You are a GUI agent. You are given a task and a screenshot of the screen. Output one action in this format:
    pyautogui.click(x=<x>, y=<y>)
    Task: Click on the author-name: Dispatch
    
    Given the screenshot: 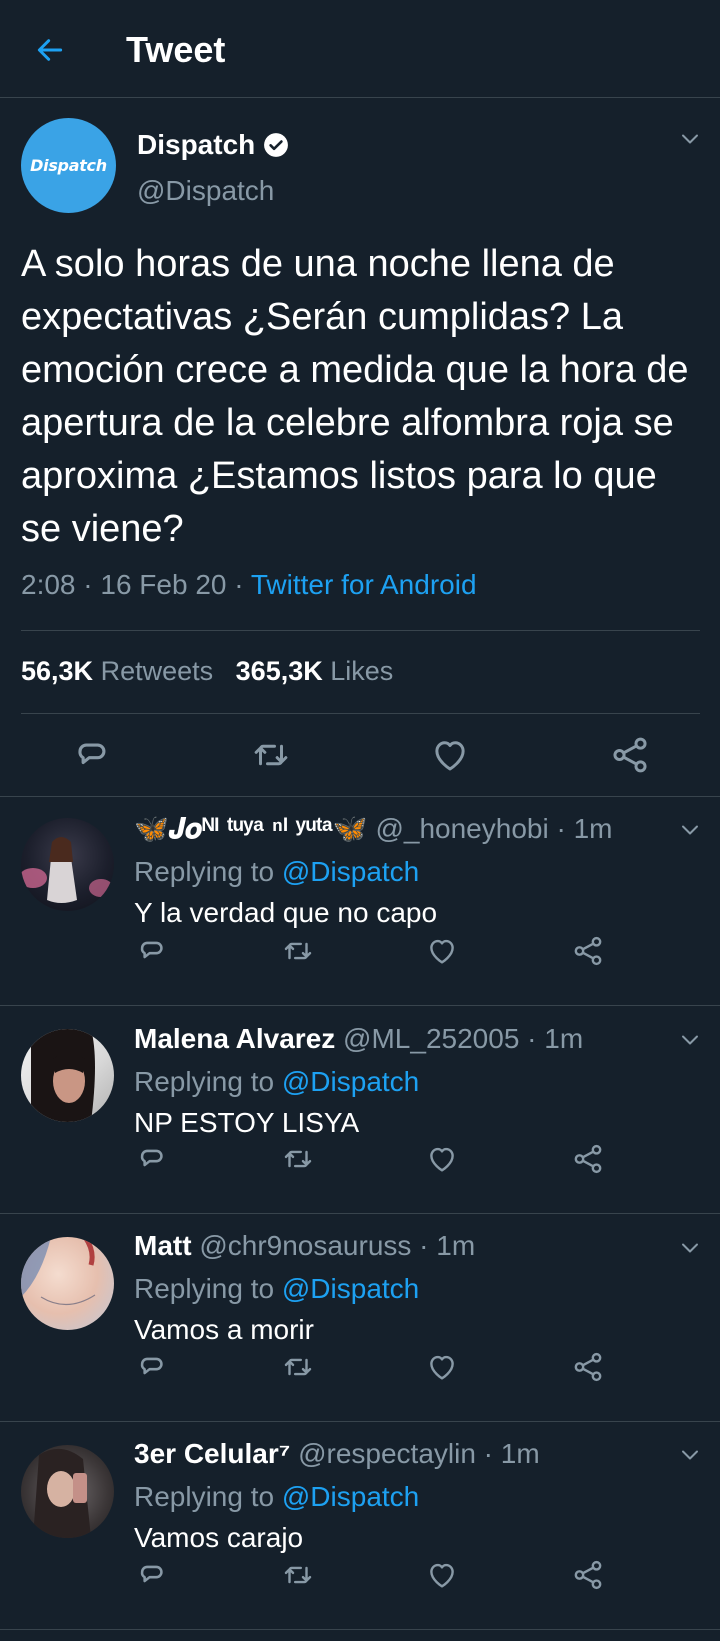 What is the action you would take?
    pyautogui.click(x=213, y=145)
    